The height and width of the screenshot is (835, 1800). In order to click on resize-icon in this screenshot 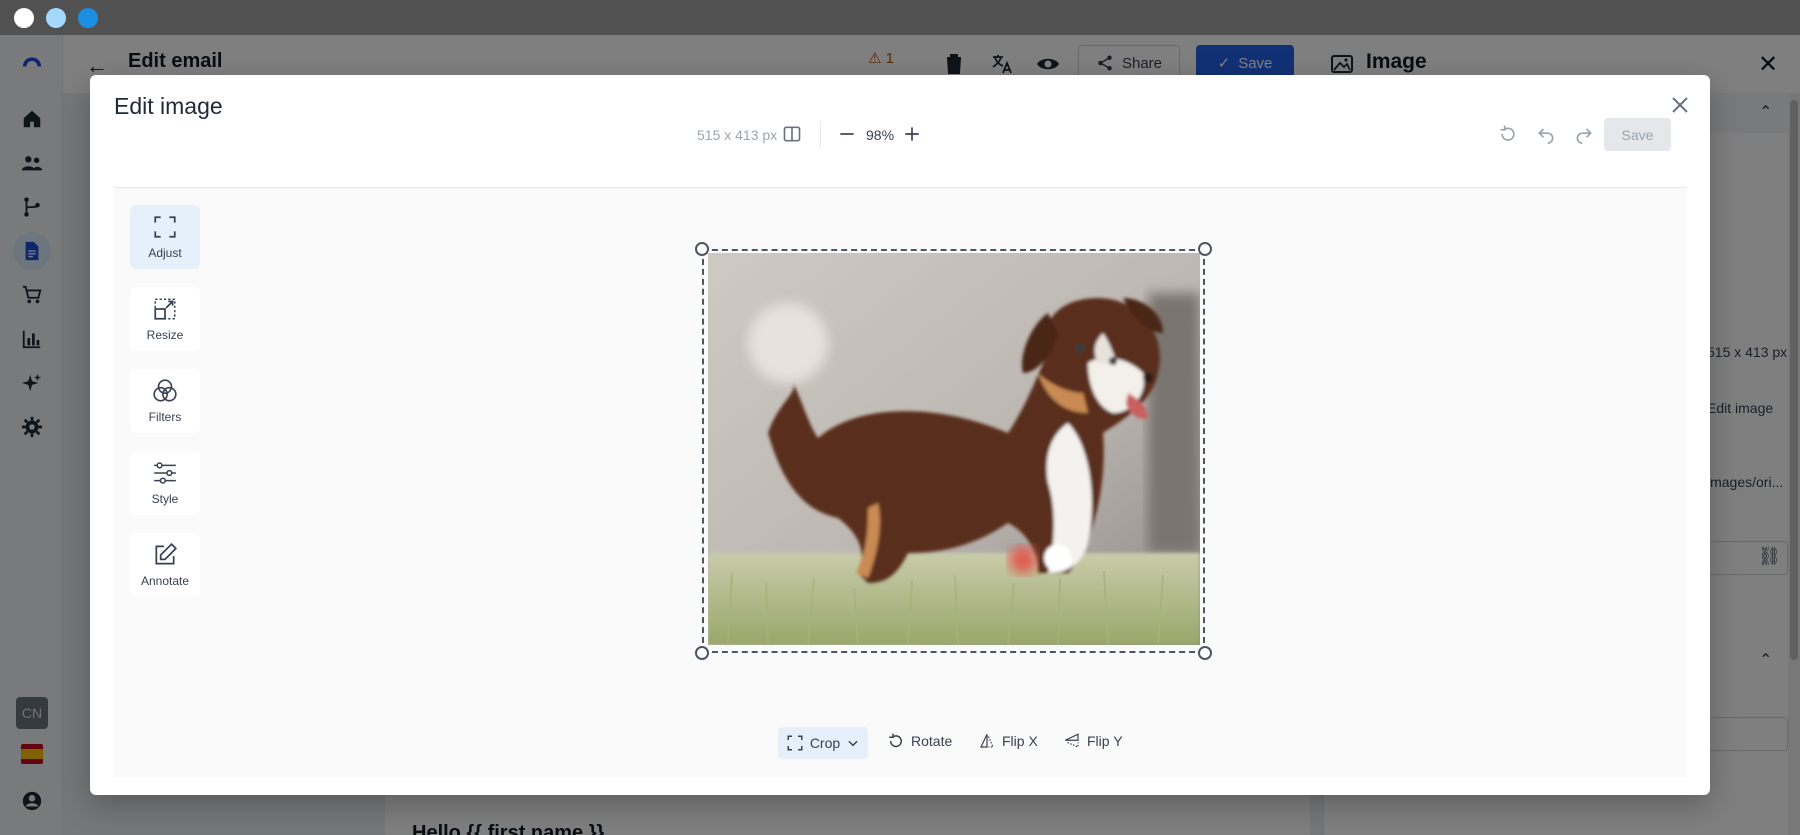, I will do `click(165, 309)`.